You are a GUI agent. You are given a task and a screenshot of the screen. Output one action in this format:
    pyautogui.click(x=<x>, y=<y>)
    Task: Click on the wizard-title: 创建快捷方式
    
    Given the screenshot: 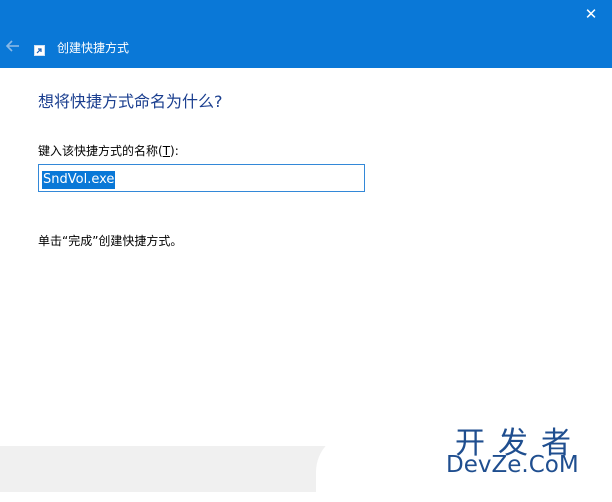 What is the action you would take?
    pyautogui.click(x=93, y=48)
    